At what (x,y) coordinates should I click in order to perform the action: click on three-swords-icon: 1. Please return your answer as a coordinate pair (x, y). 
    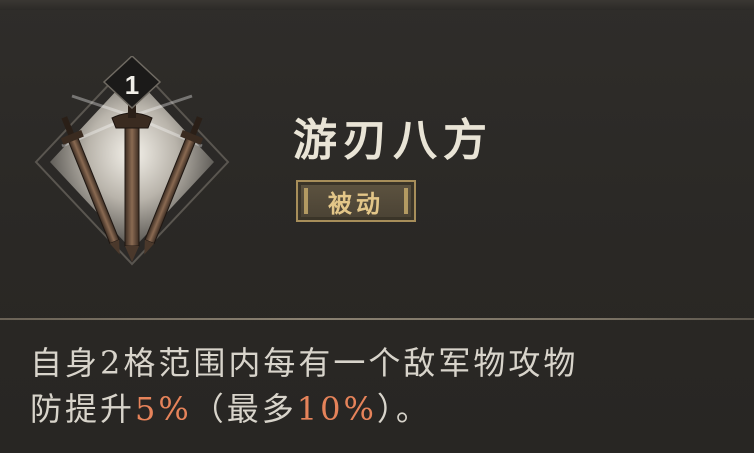
    Looking at the image, I should click on (132, 161).